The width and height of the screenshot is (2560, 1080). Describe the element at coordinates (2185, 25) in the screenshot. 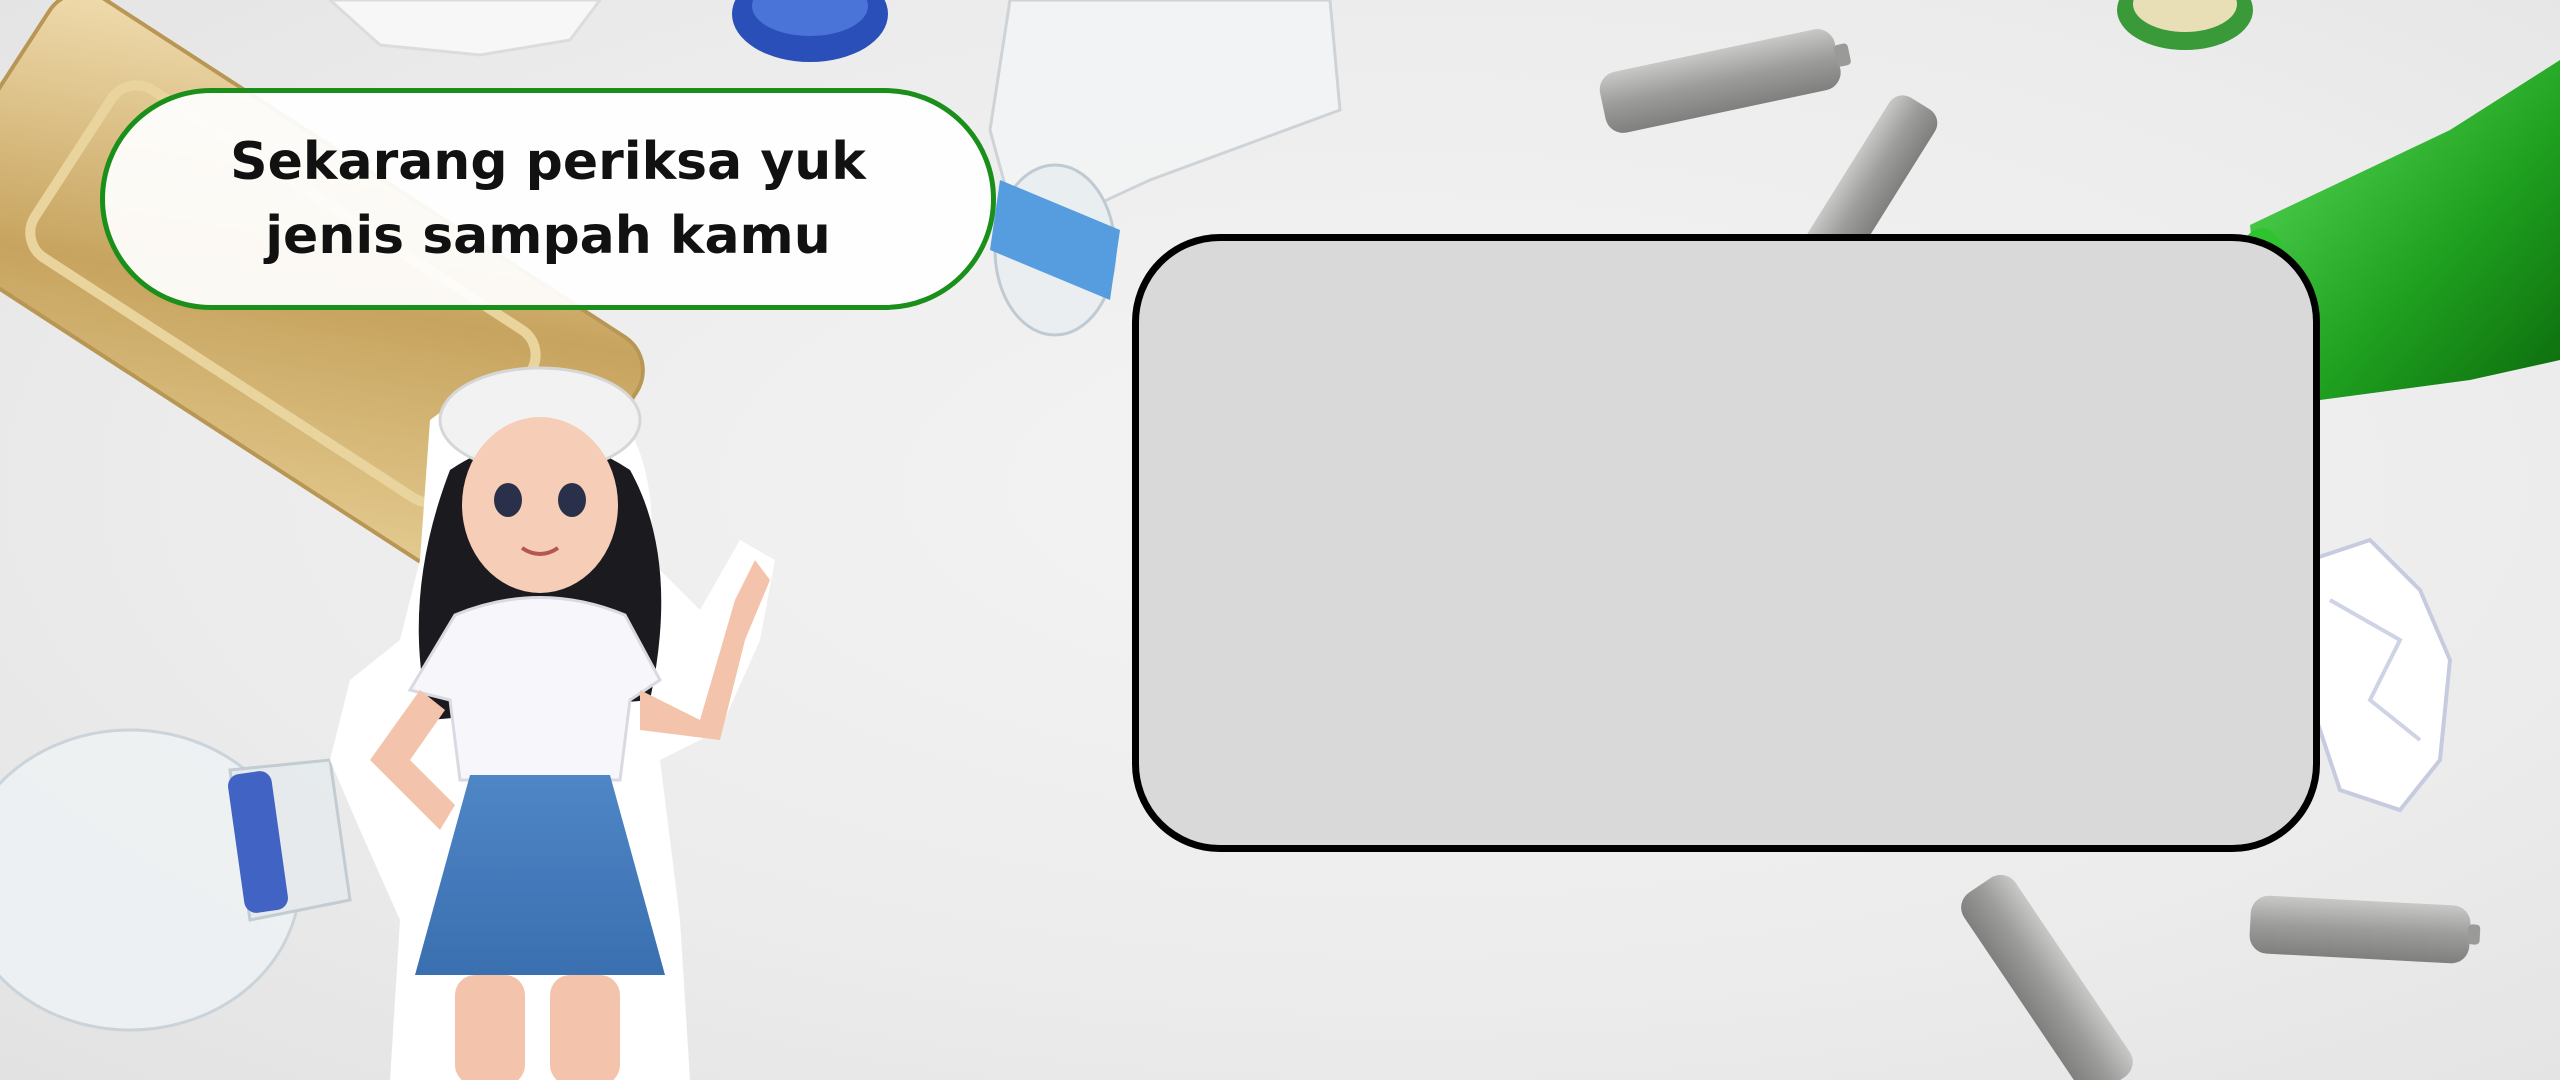

I see `bottle-cap` at that location.